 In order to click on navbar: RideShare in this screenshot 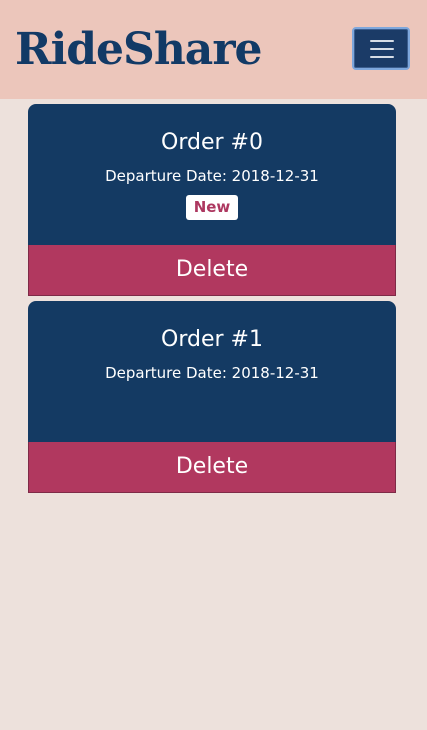, I will do `click(213, 49)`.